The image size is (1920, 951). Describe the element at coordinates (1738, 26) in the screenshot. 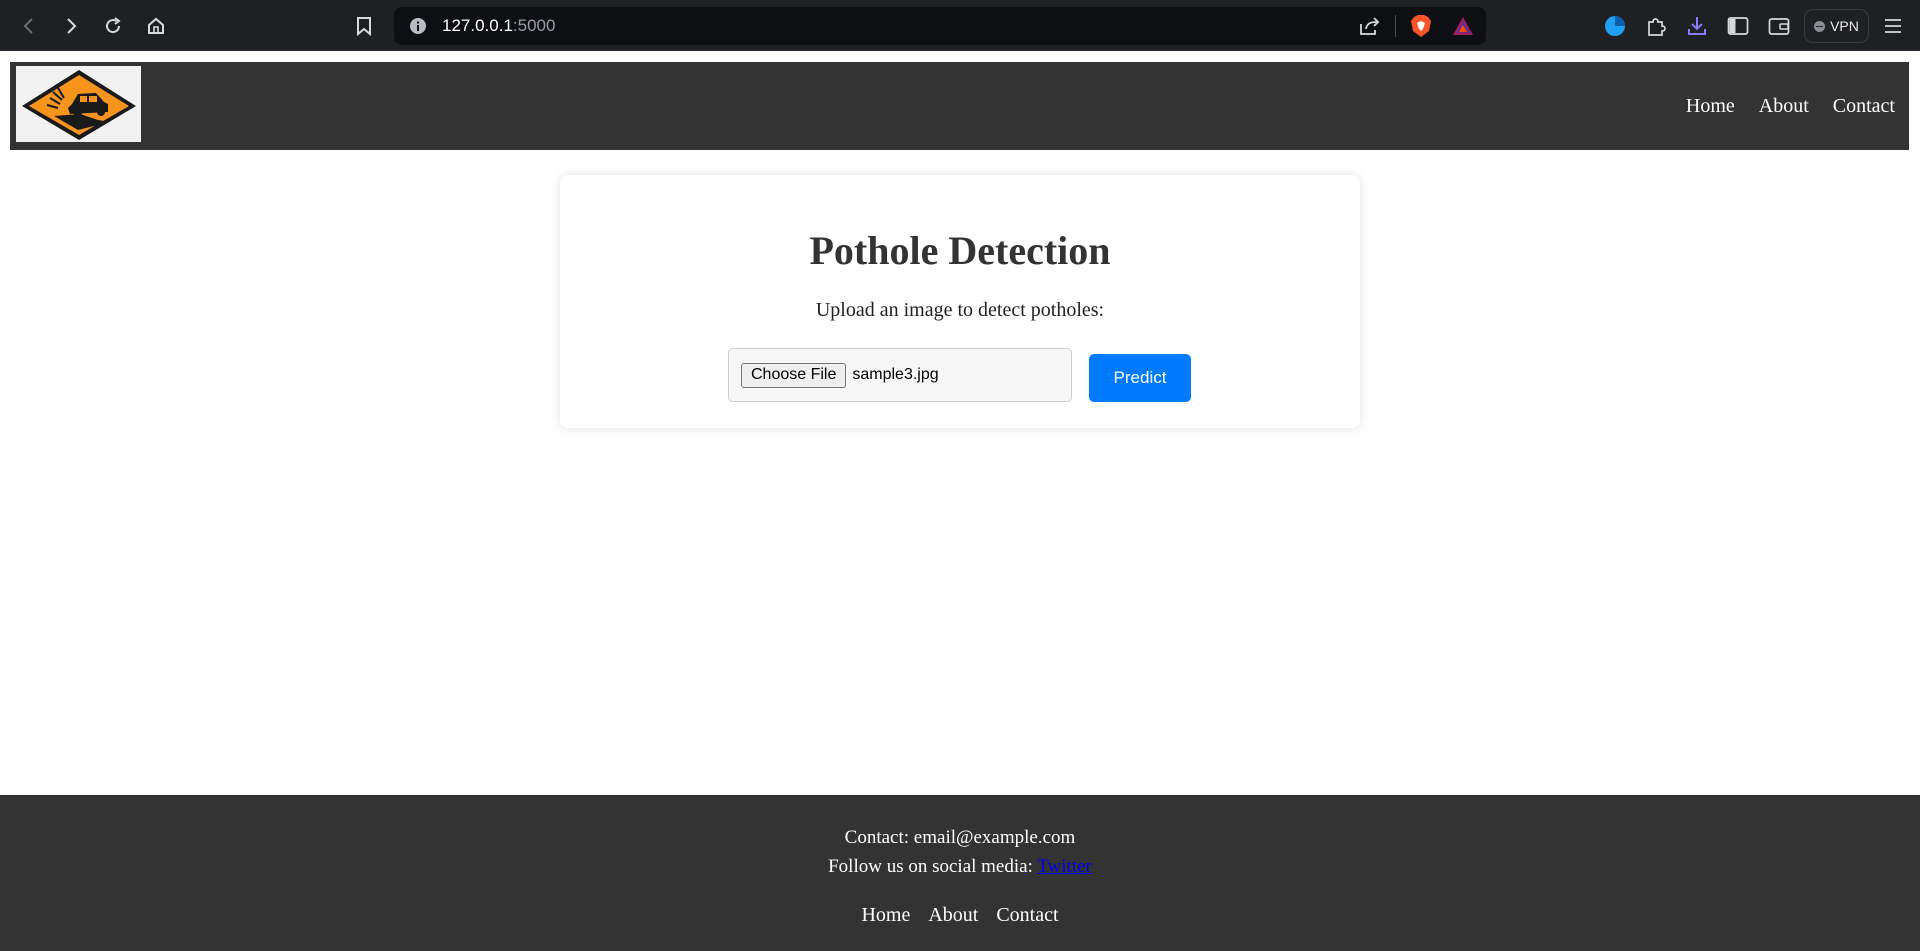

I see `sidebar-icon` at that location.